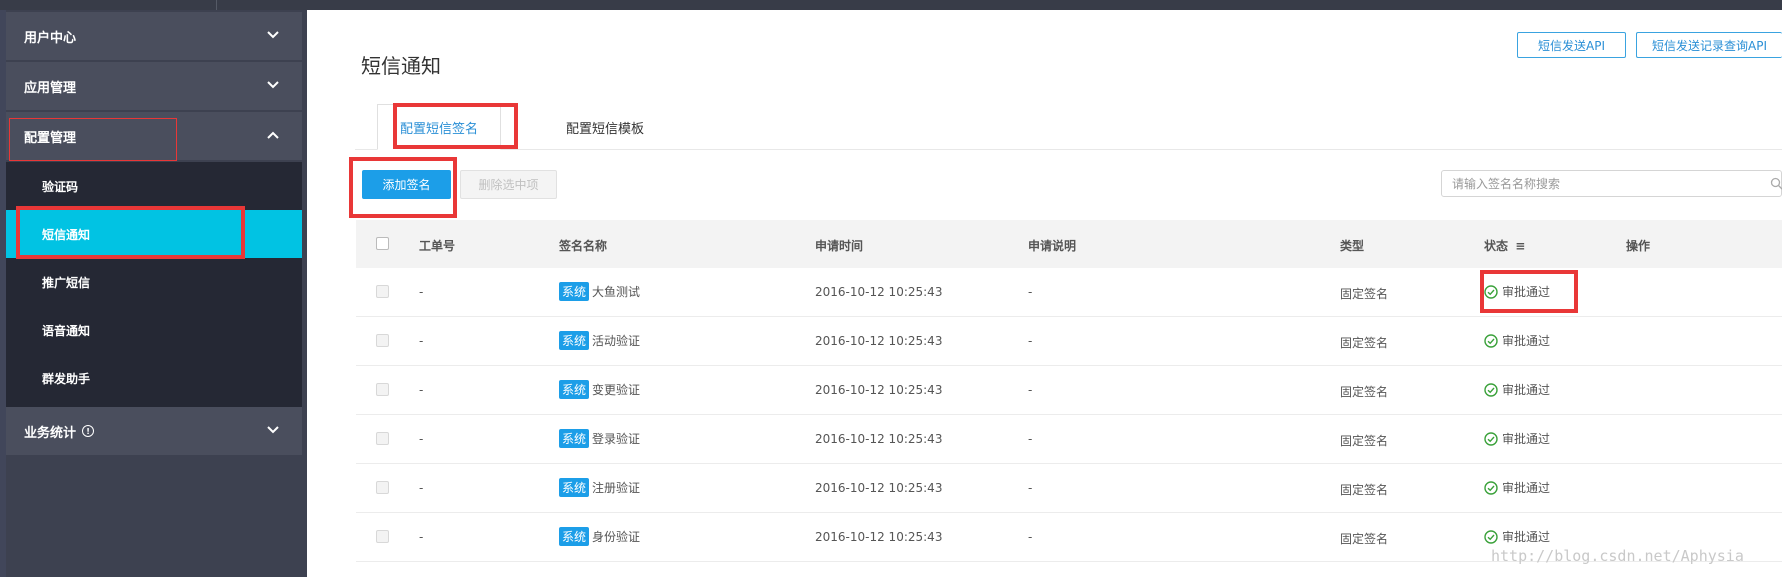 Image resolution: width=1782 pixels, height=577 pixels. I want to click on column-header-status: 状态 ≡, so click(1504, 245).